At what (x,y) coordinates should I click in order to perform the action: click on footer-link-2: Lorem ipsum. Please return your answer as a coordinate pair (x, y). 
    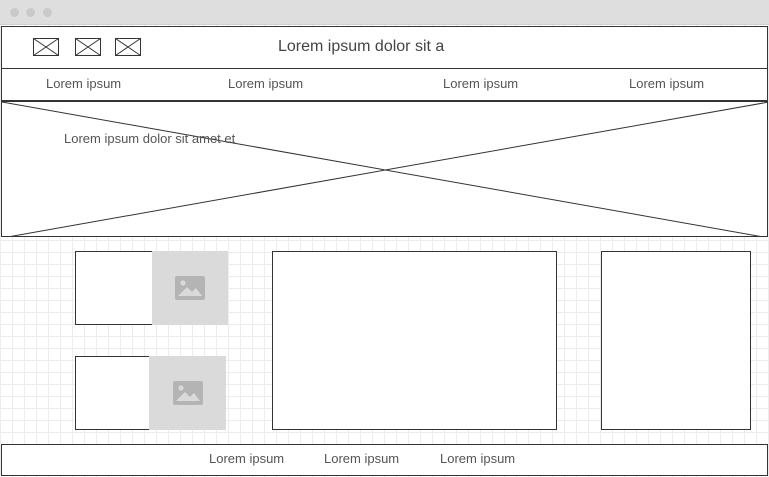
    Looking at the image, I should click on (361, 458).